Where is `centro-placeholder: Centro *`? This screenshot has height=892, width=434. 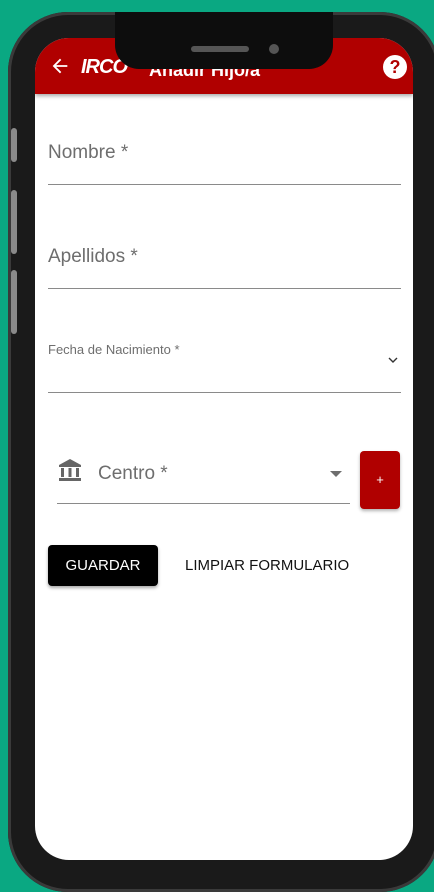
centro-placeholder: Centro * is located at coordinates (133, 473).